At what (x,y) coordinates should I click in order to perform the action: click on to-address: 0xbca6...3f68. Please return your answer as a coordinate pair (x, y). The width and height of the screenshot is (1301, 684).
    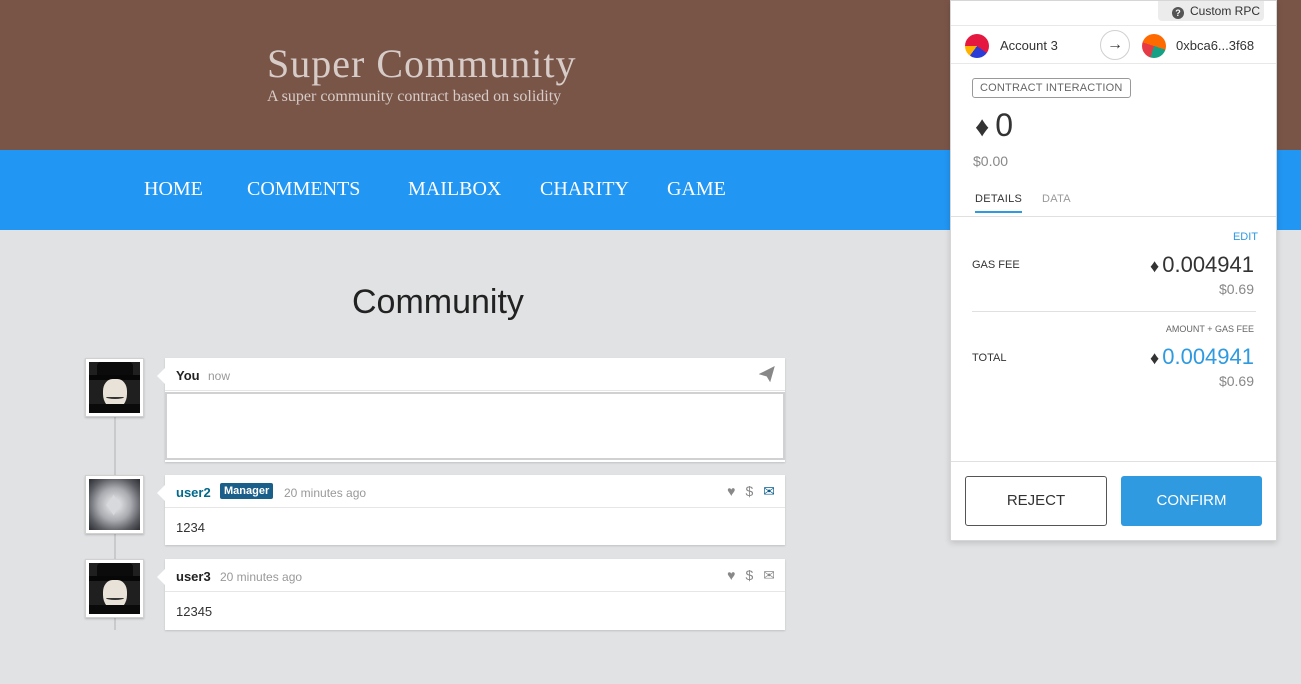
    Looking at the image, I should click on (1215, 45).